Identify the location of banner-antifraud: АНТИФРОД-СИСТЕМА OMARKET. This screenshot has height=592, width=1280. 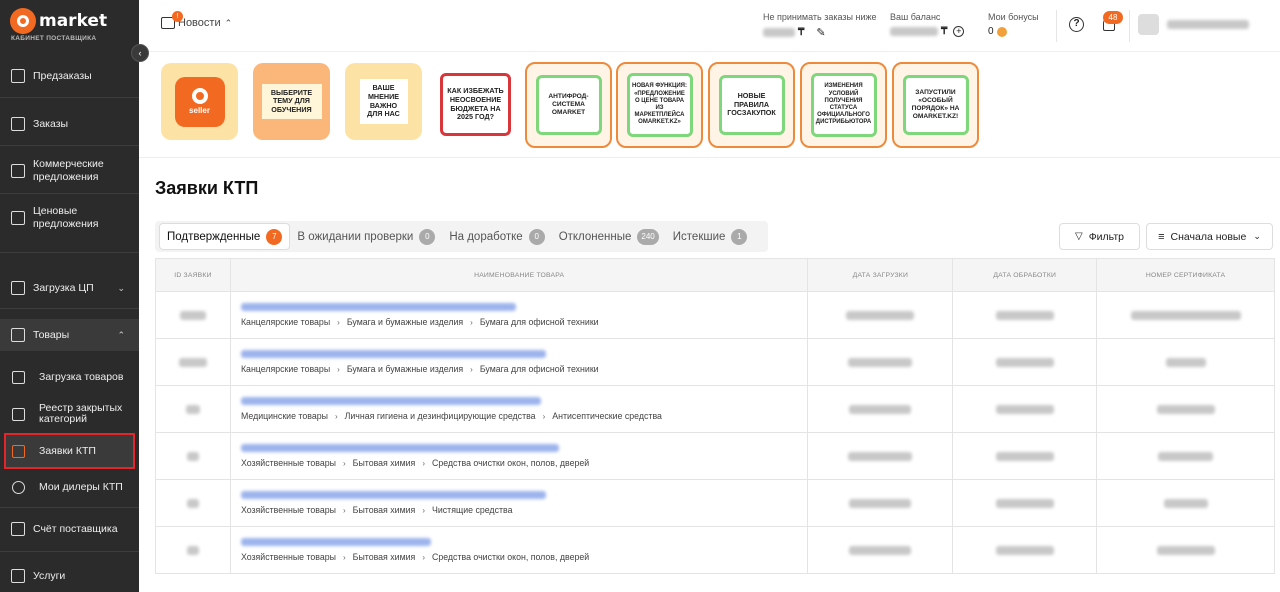
(568, 105).